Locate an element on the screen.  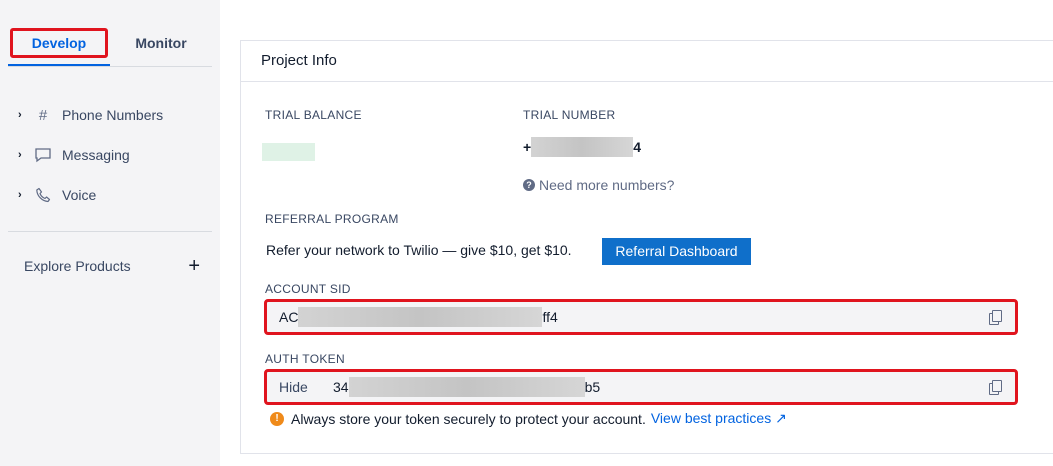
auth-token-suffix: b5 is located at coordinates (592, 387).